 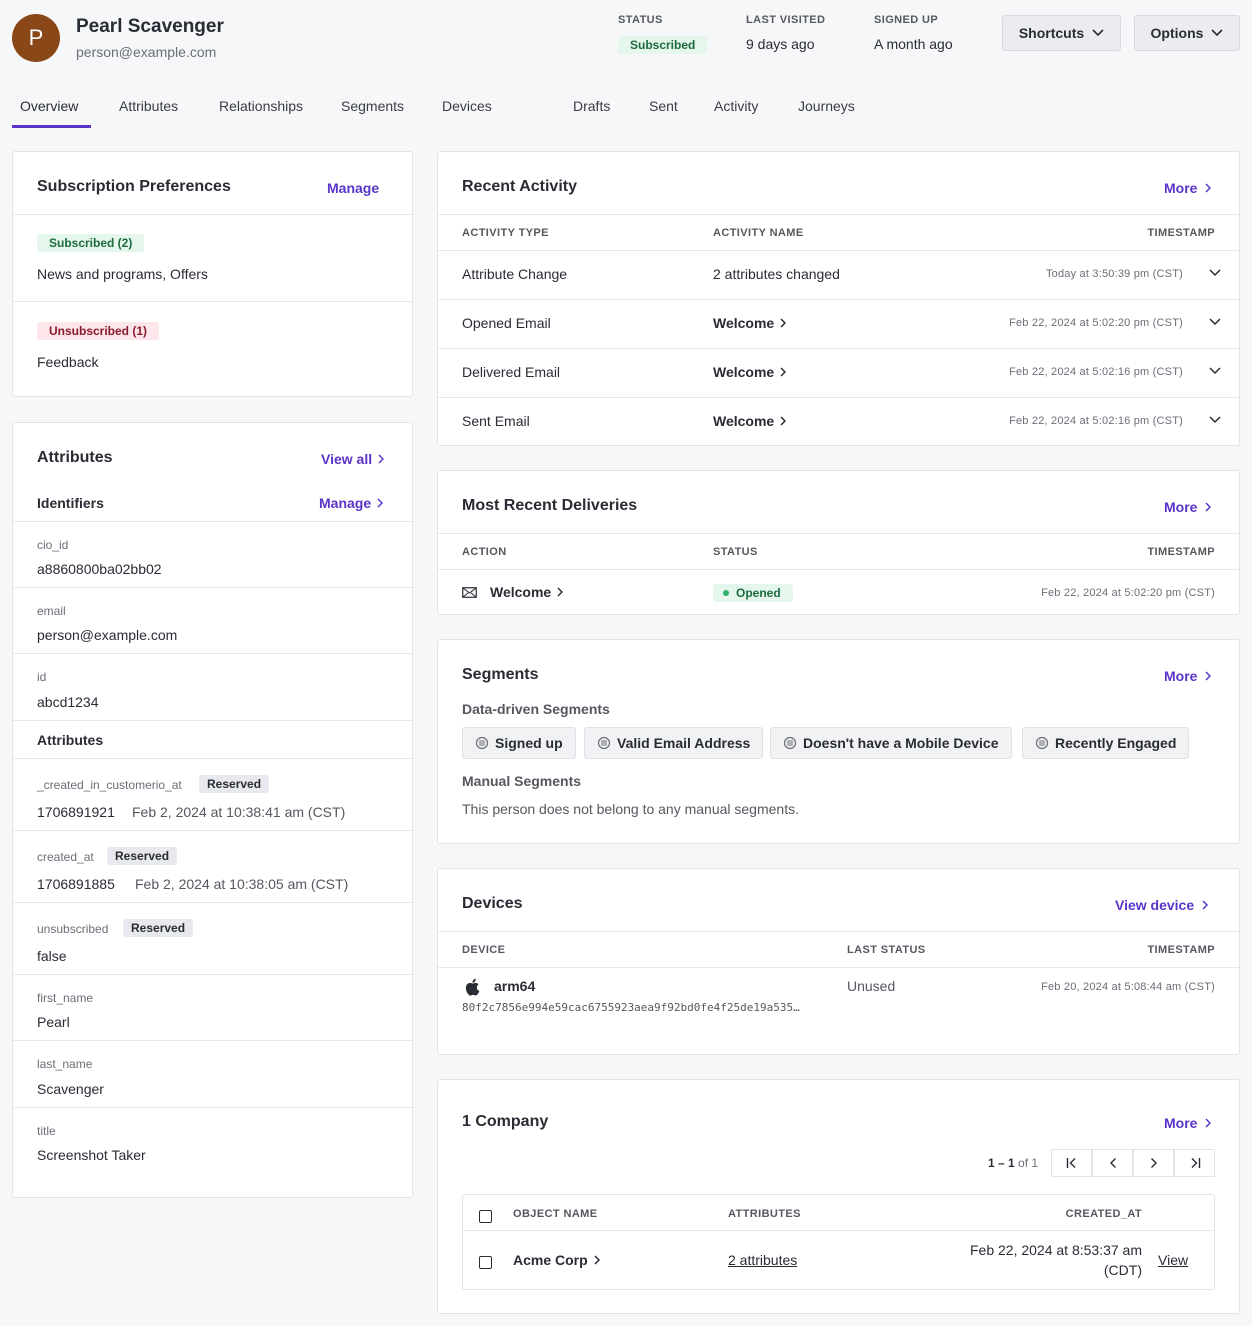 I want to click on identifiers-manage-link: Manage, so click(x=351, y=503).